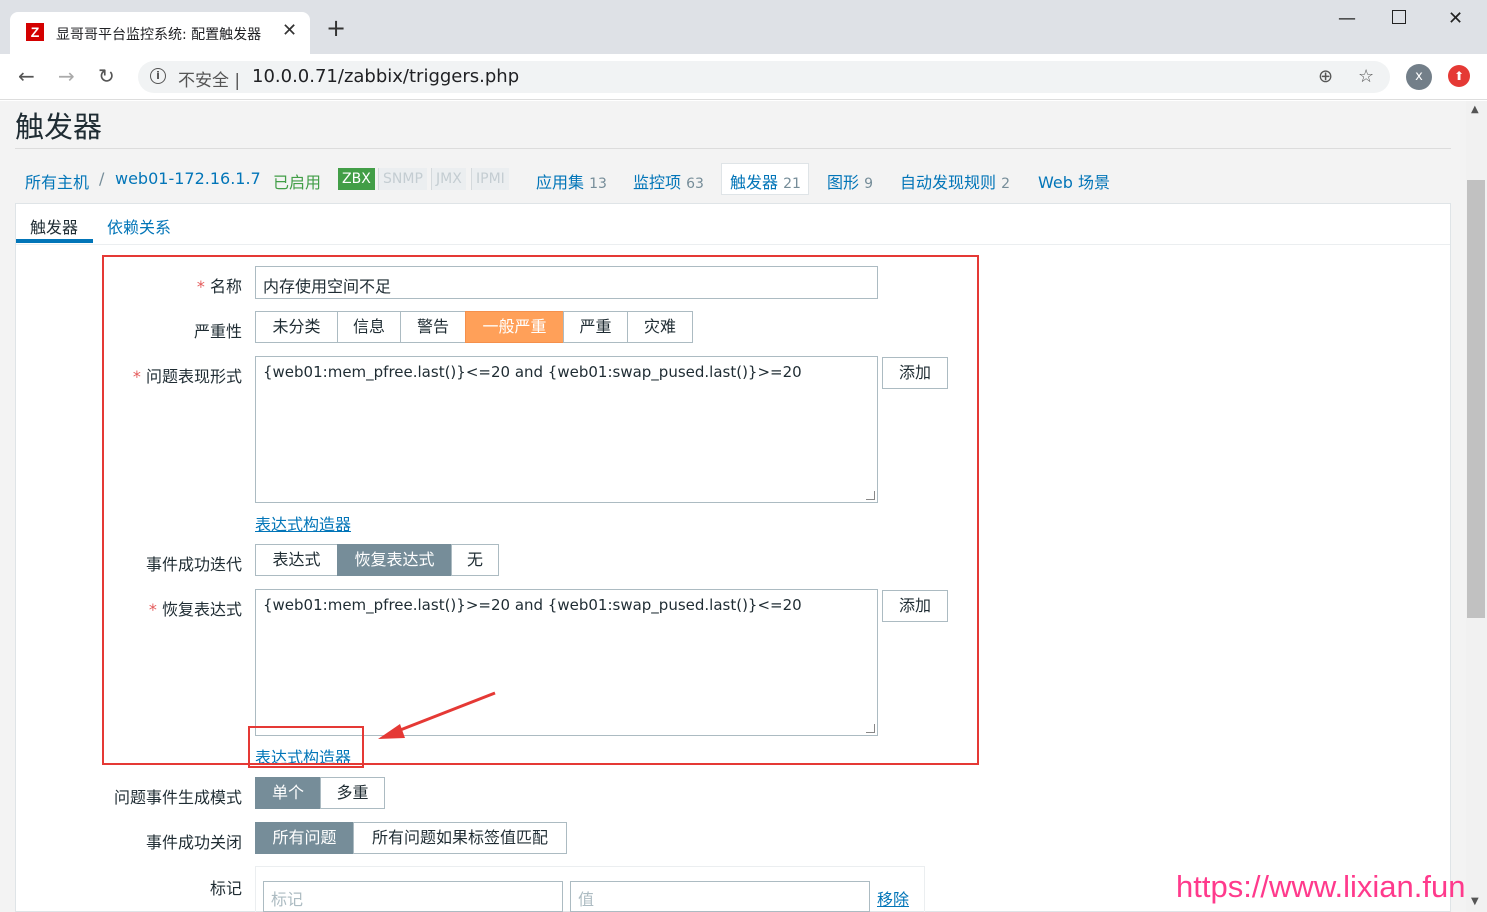 This screenshot has height=912, width=1487. I want to click on problem-mode-multiple: 多重, so click(352, 793).